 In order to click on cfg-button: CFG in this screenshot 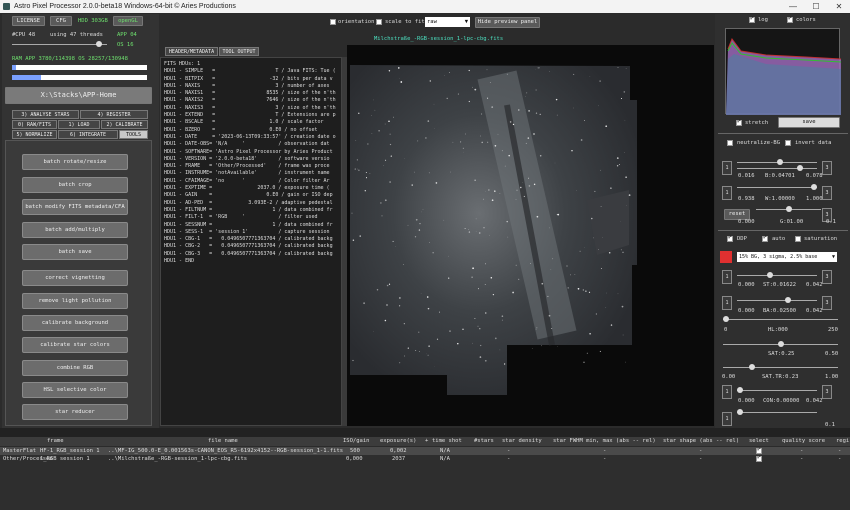, I will do `click(61, 21)`.